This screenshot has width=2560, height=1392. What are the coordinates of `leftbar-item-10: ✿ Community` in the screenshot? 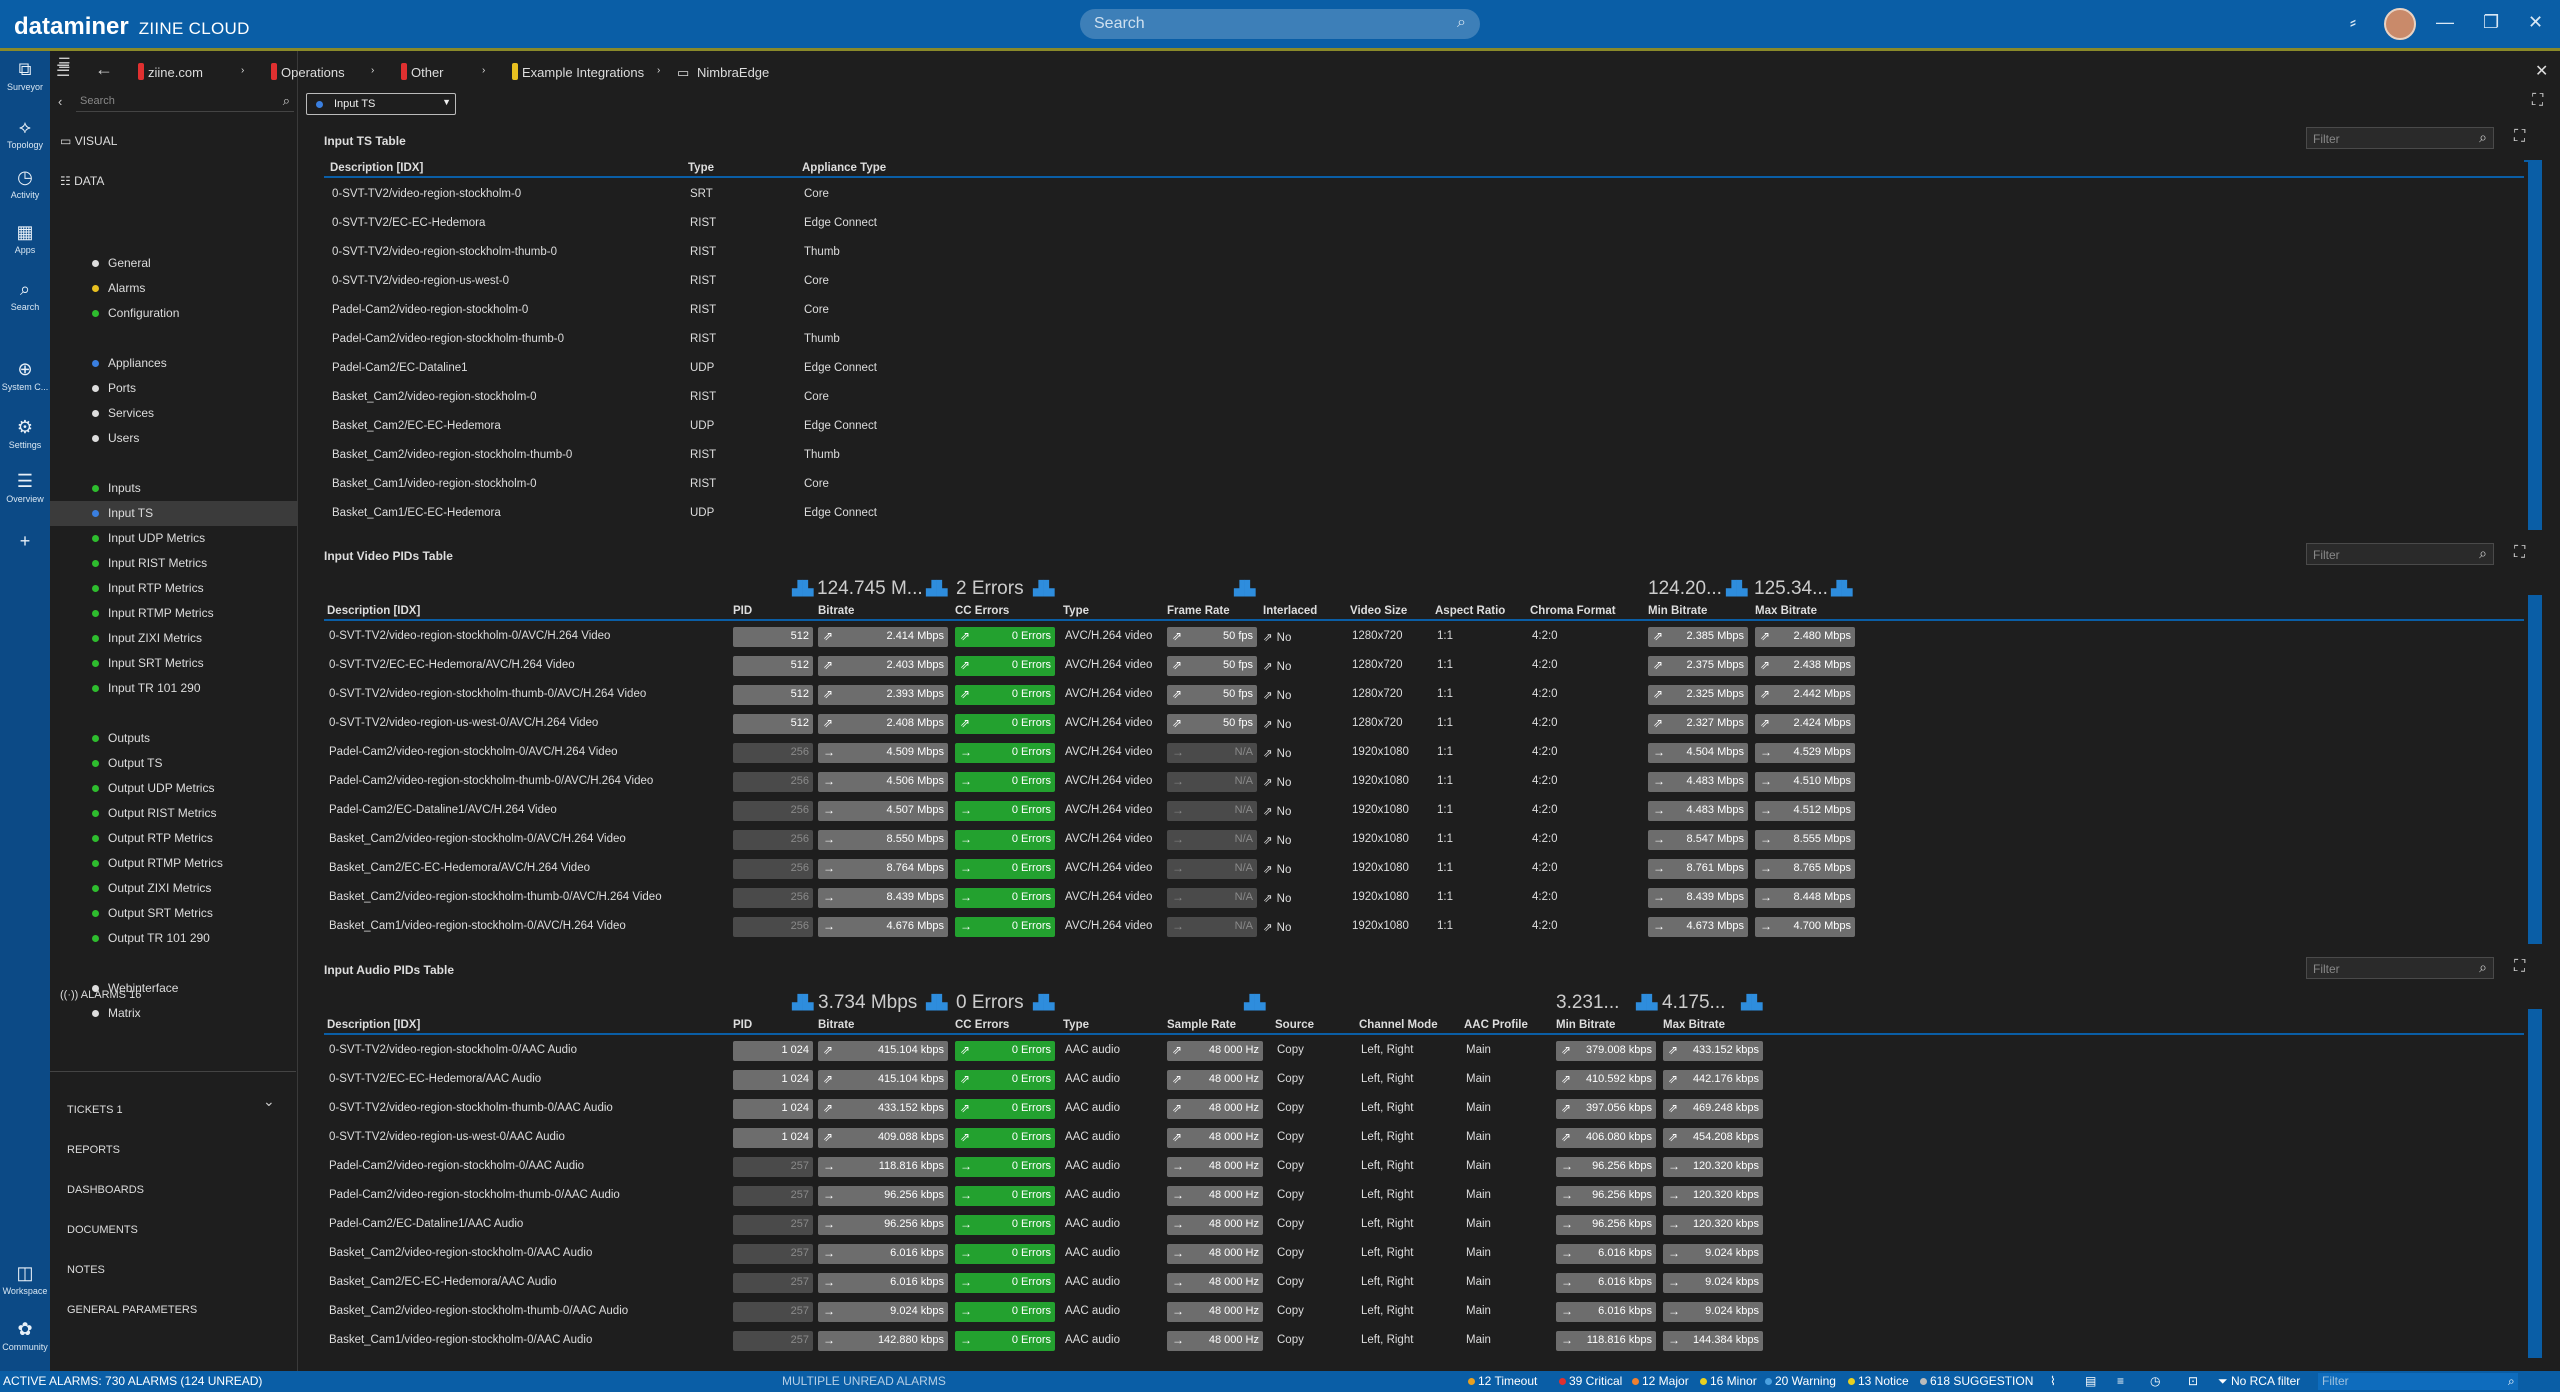 It's located at (25, 1335).